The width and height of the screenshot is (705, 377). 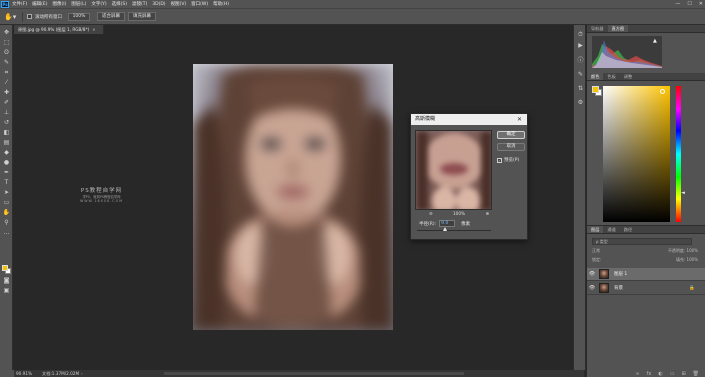 I want to click on preview-svg, so click(x=453, y=170).